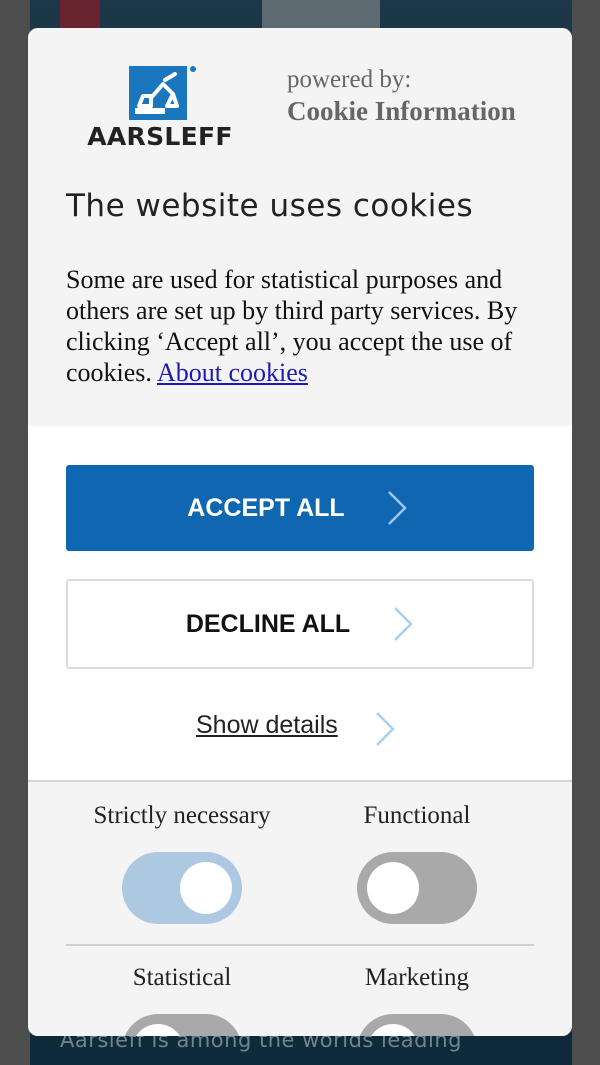 This screenshot has height=1065, width=600. What do you see at coordinates (268, 623) in the screenshot?
I see `decline-all-label: DECLINE ALL` at bounding box center [268, 623].